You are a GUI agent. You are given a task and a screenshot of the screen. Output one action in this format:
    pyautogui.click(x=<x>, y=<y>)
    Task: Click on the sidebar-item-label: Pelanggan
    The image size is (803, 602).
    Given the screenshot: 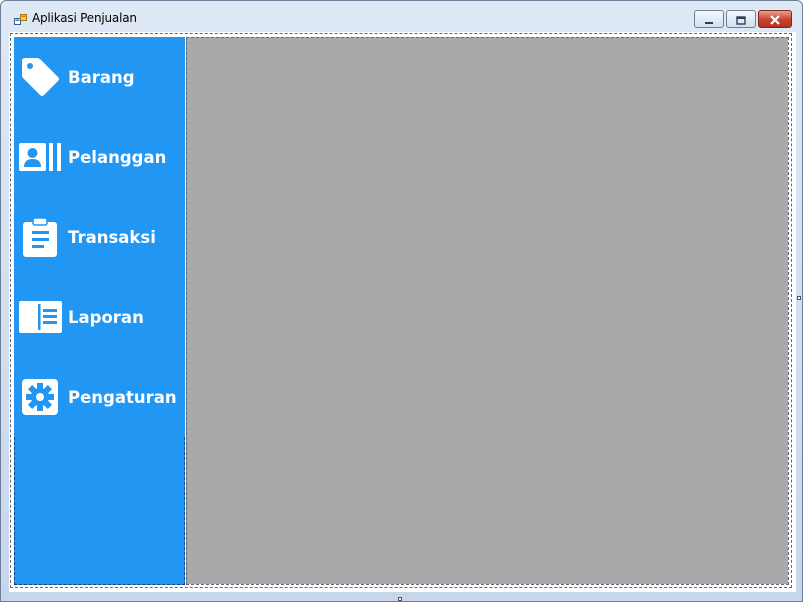 What is the action you would take?
    pyautogui.click(x=117, y=157)
    